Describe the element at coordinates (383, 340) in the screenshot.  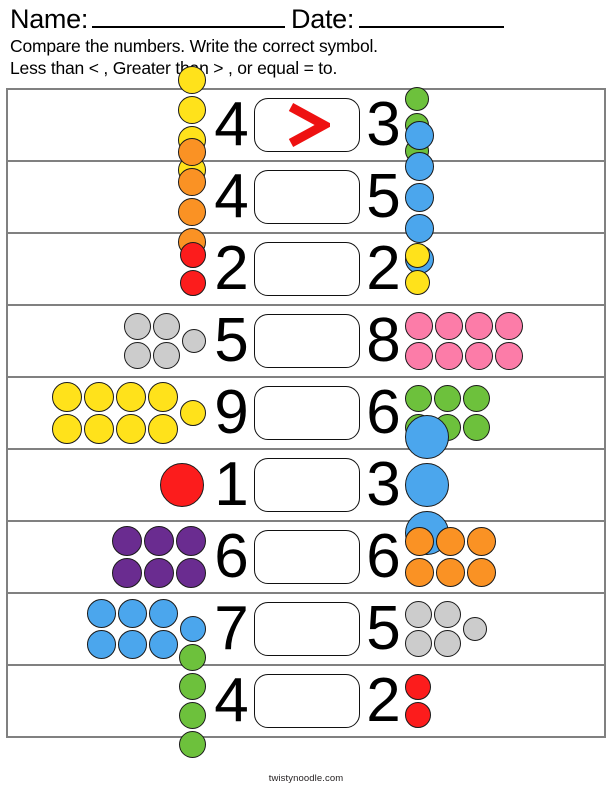
I see `right-number: 8` at that location.